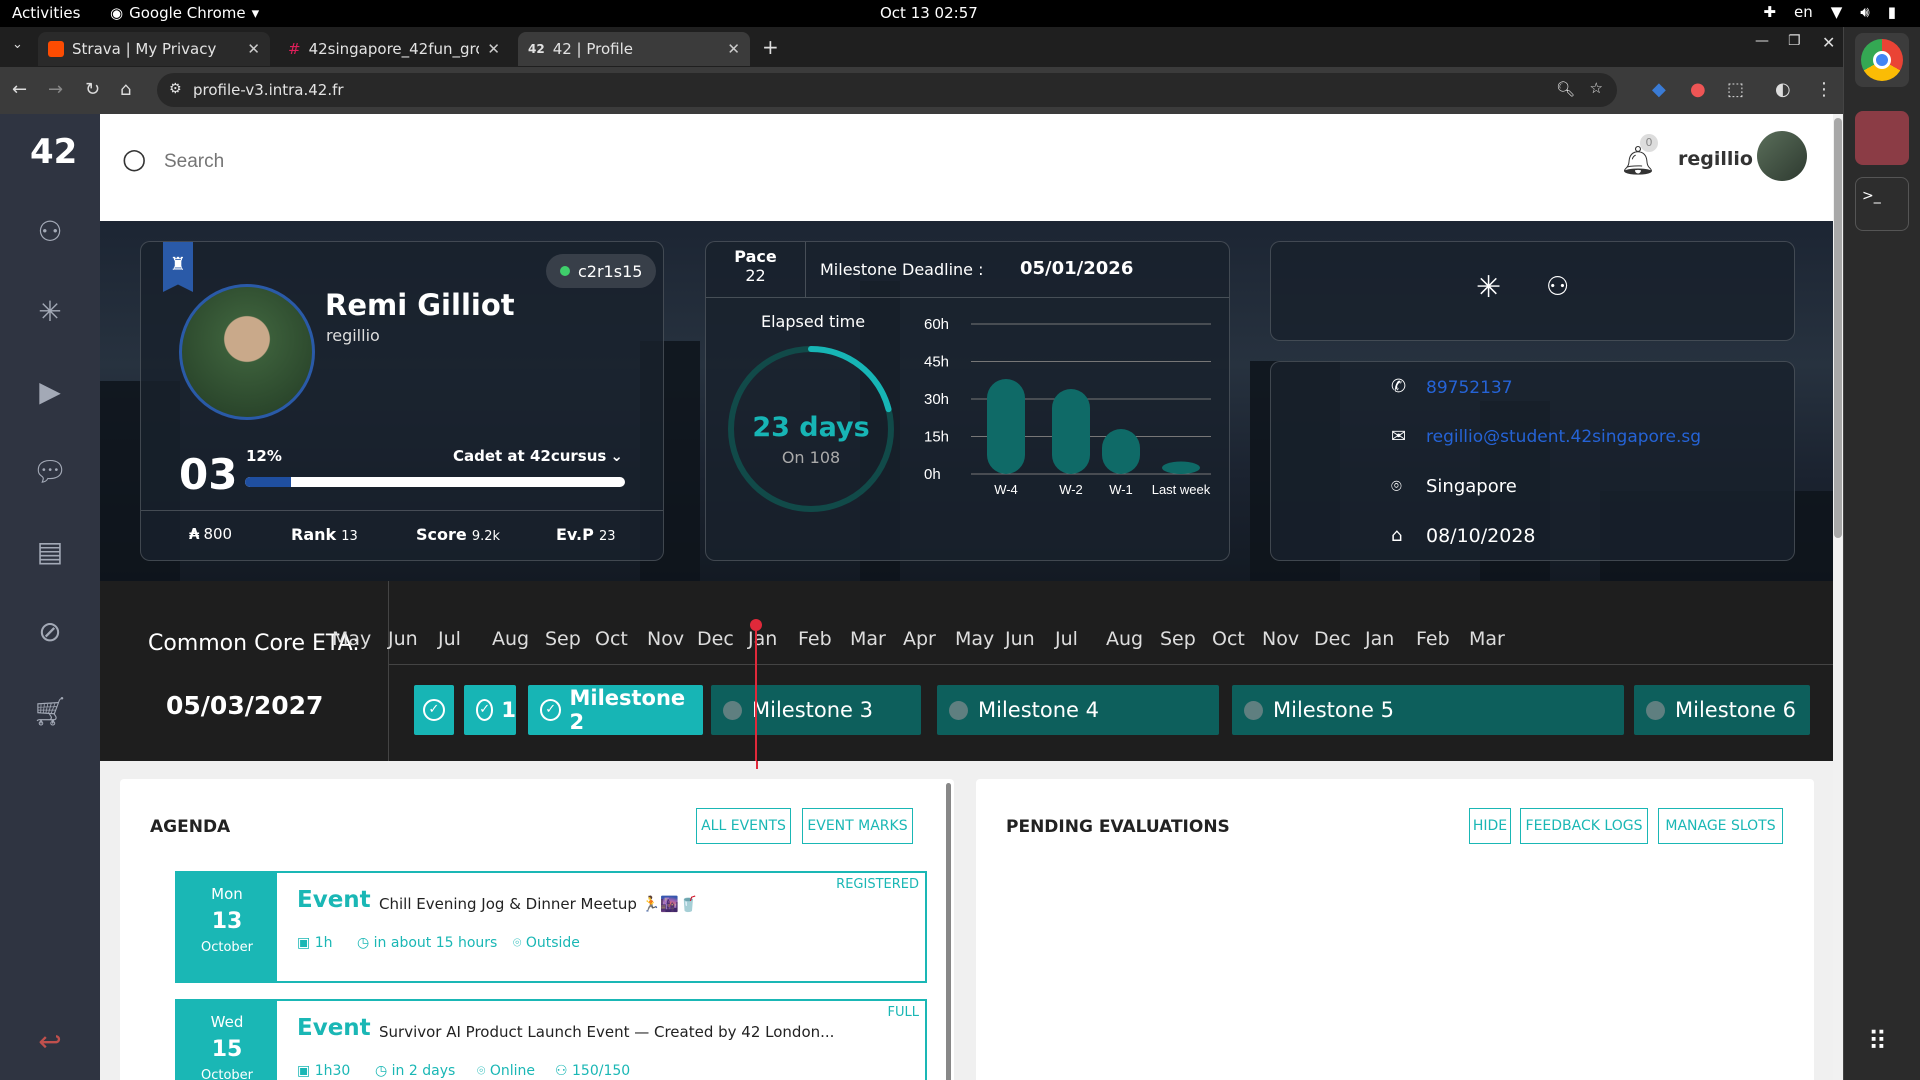  What do you see at coordinates (1882, 60) in the screenshot?
I see `chrome-dock-icon` at bounding box center [1882, 60].